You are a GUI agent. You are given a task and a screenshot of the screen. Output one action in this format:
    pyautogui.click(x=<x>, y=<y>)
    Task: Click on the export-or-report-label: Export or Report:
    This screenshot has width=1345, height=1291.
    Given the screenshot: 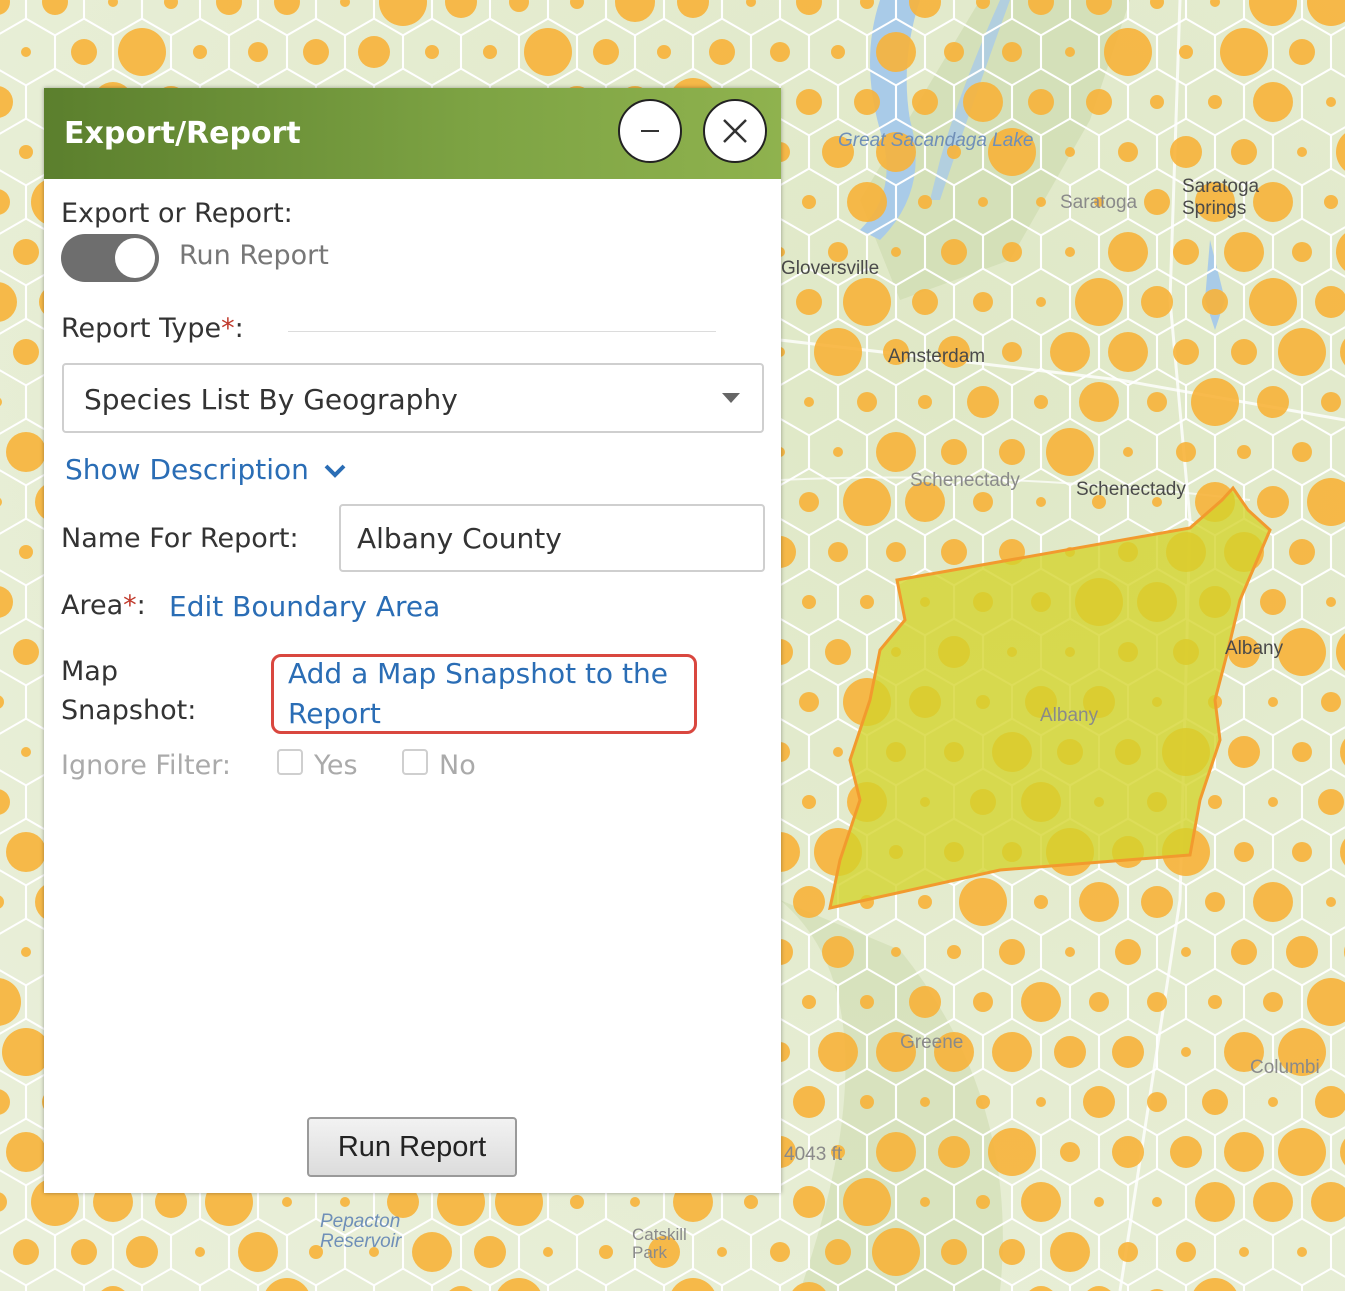 What is the action you would take?
    pyautogui.click(x=177, y=213)
    